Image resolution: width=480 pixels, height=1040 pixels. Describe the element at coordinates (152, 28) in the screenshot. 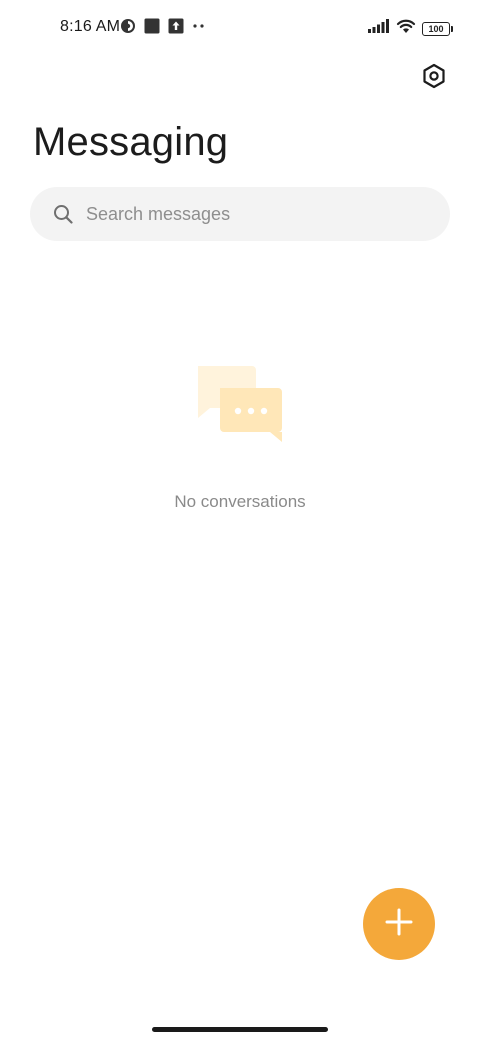

I see `square-notification-icon` at that location.